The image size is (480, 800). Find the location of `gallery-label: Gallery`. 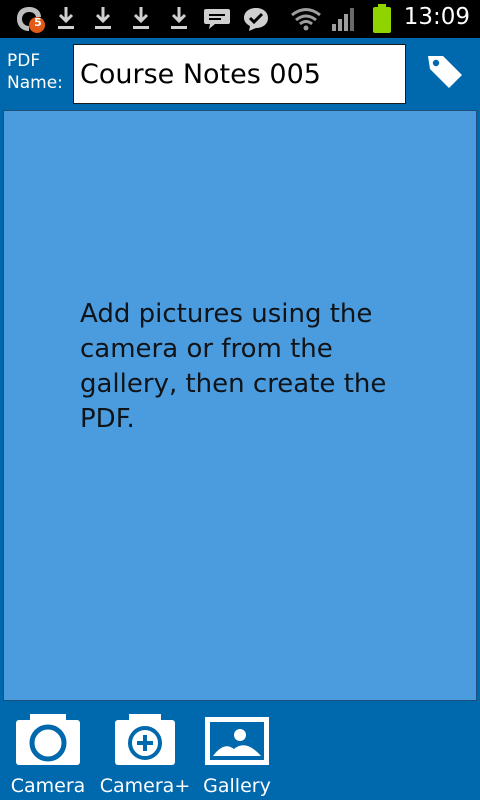

gallery-label: Gallery is located at coordinates (237, 786).